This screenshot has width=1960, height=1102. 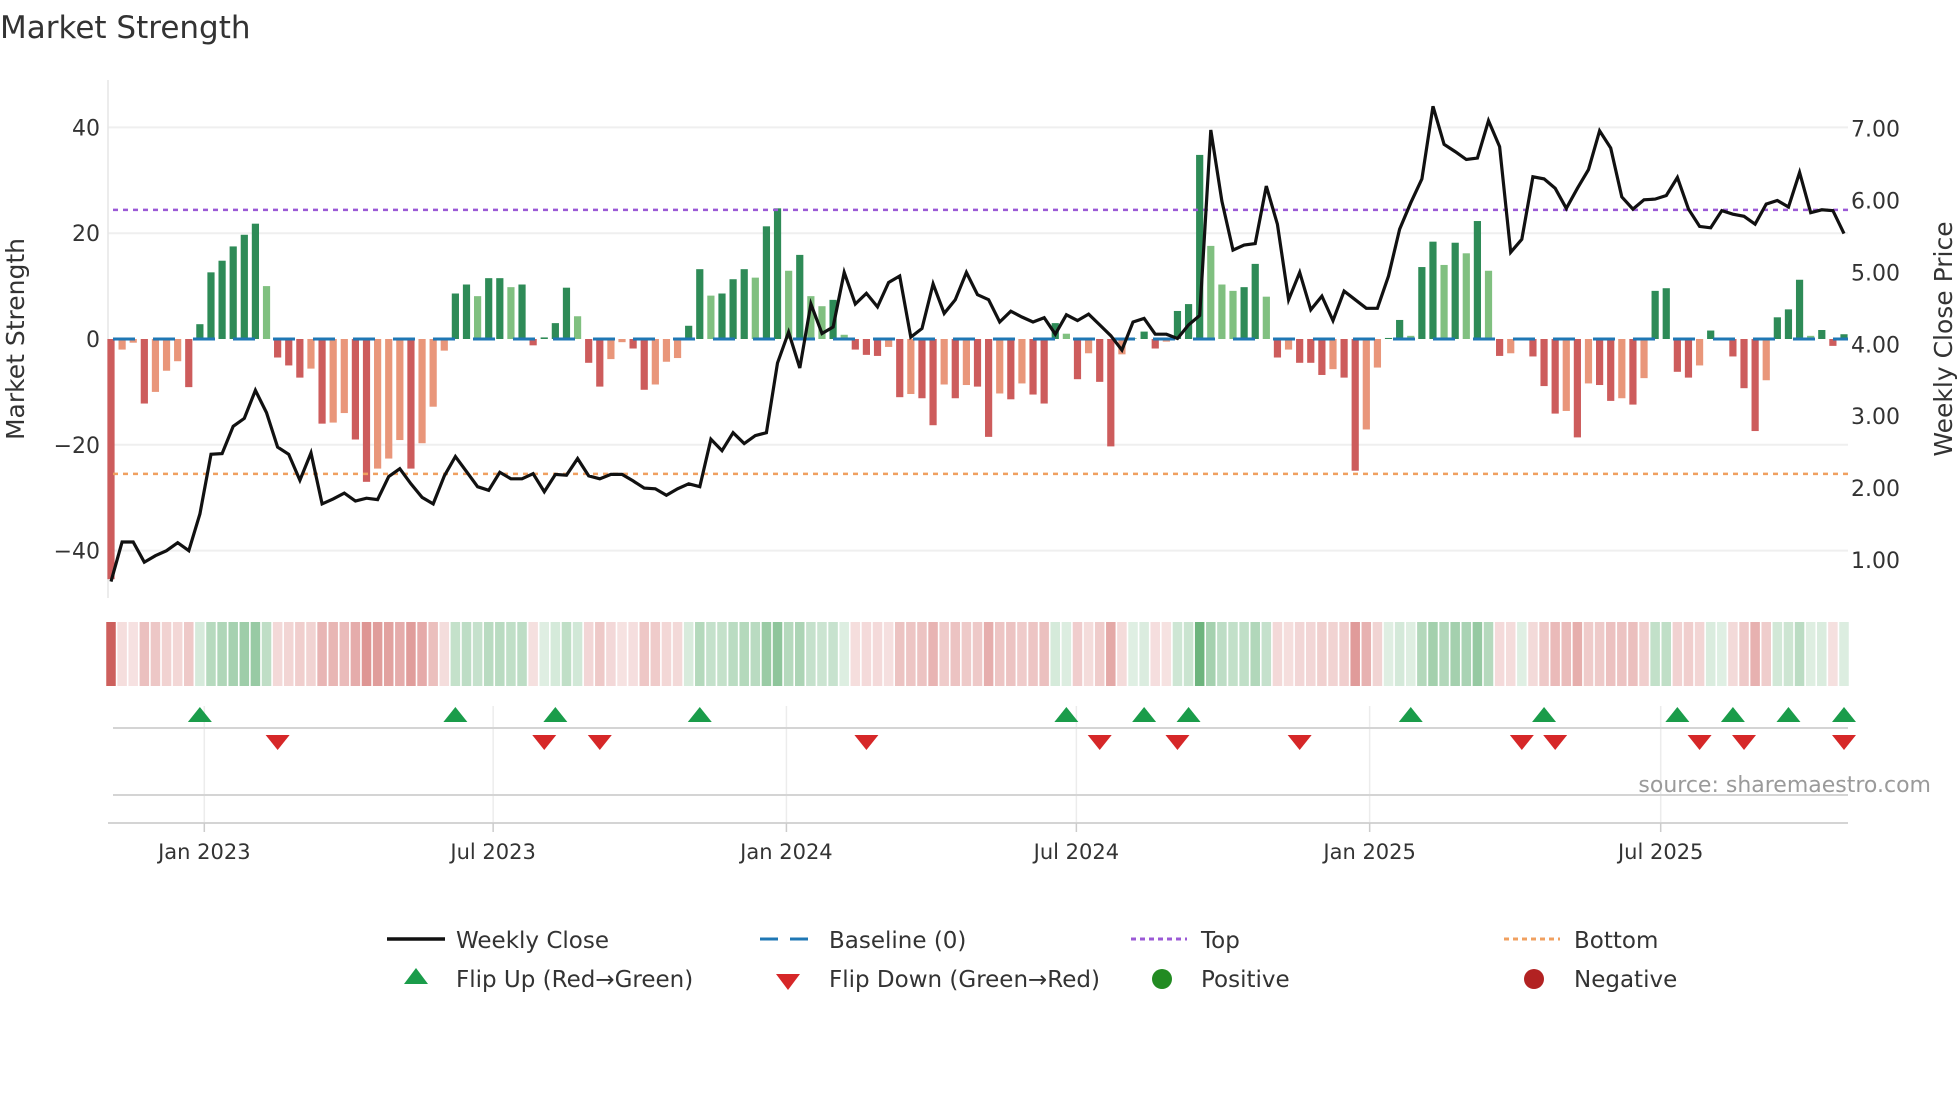 What do you see at coordinates (788, 982) in the screenshot?
I see `triangle-down-icon` at bounding box center [788, 982].